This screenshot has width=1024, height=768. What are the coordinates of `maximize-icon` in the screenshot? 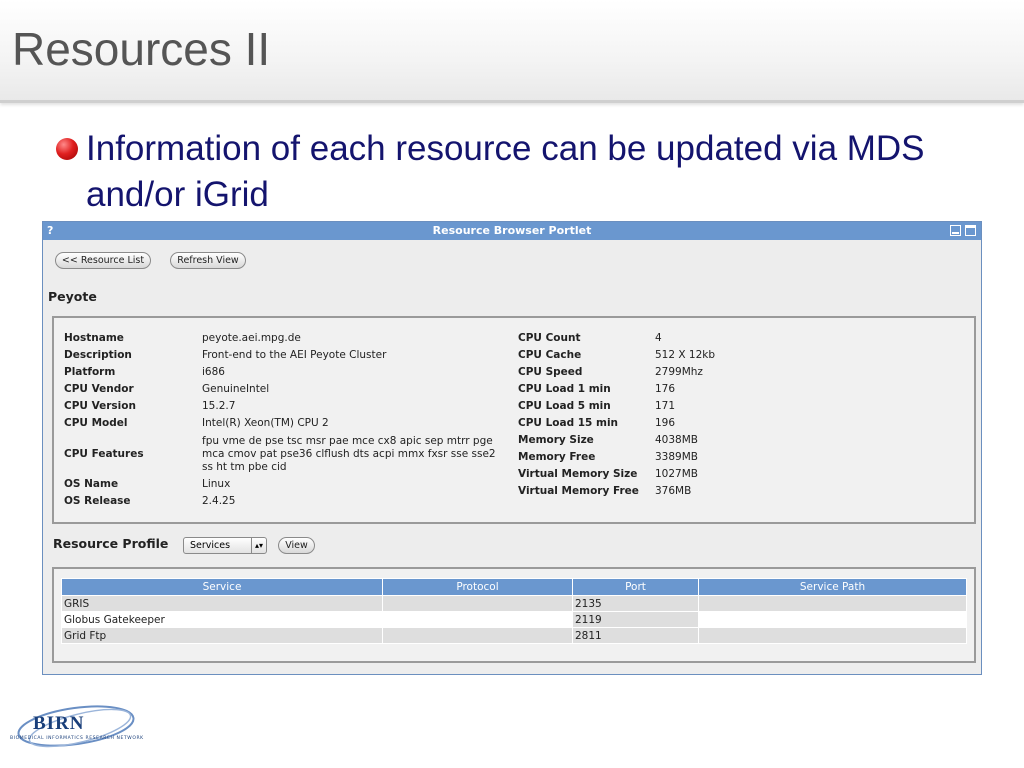 It's located at (970, 230).